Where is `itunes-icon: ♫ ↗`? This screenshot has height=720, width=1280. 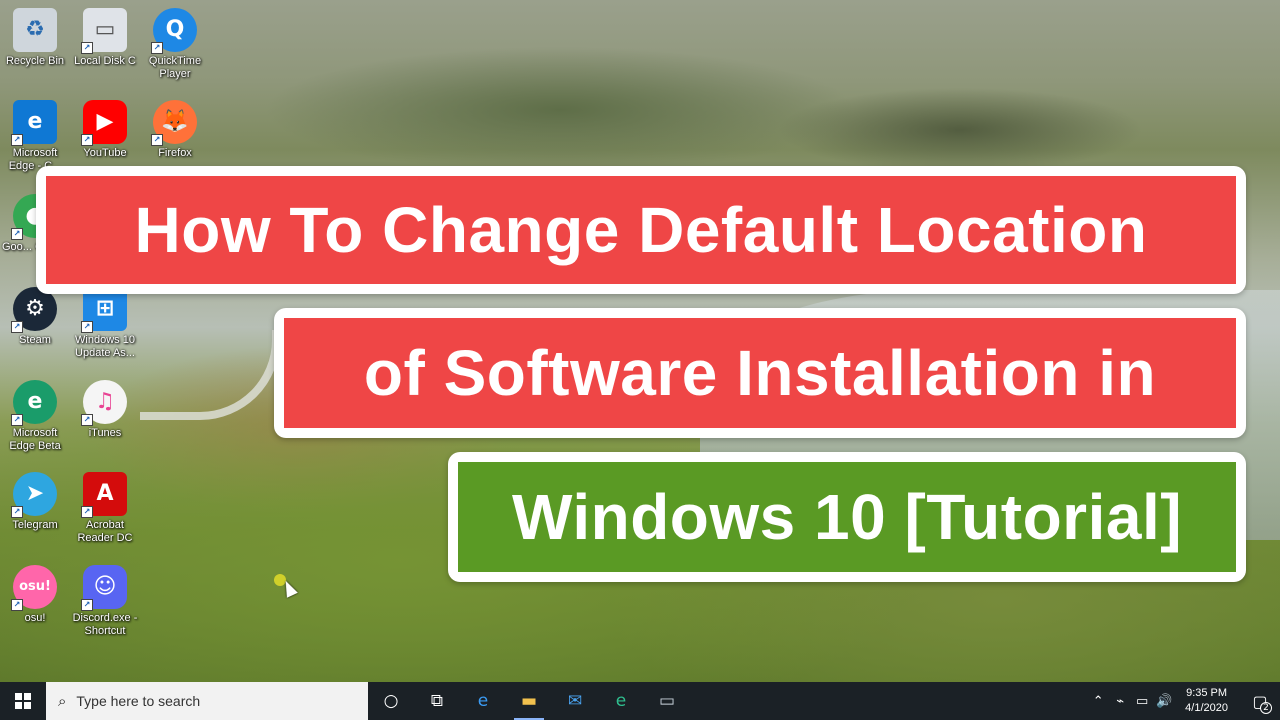
itunes-icon: ♫ ↗ is located at coordinates (104, 403).